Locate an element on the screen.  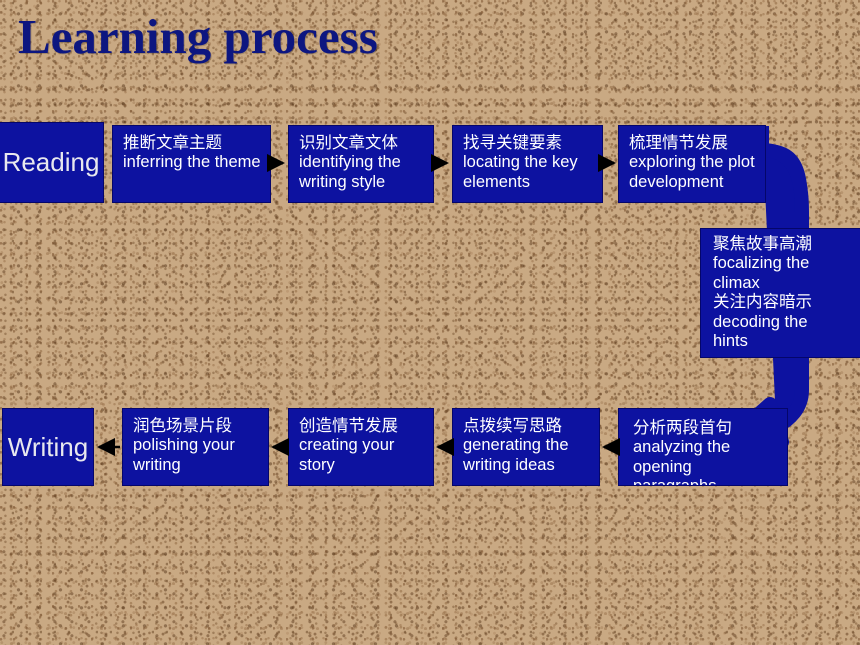
reading-step-3-cn: 找寻关键要素 is located at coordinates (512, 143).